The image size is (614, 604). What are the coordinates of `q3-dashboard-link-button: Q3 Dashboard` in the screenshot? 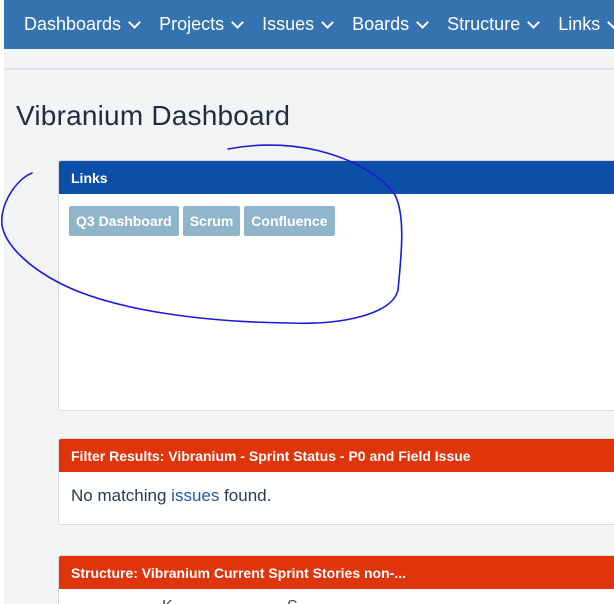 It's located at (124, 221).